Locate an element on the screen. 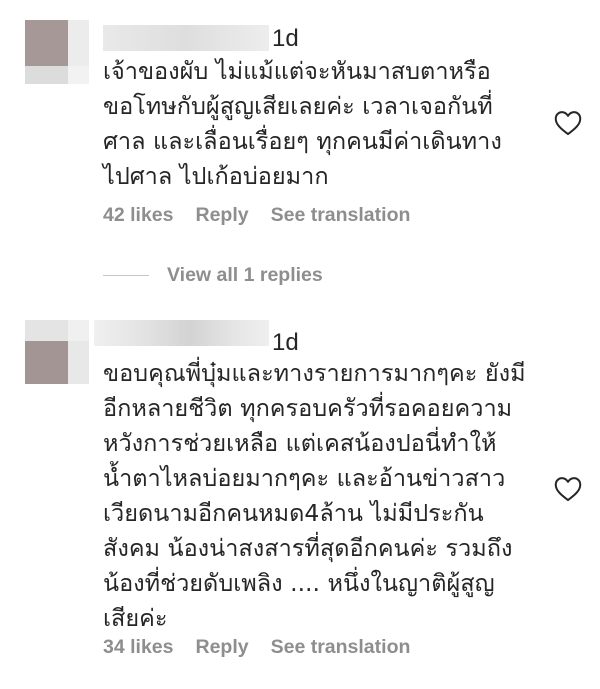 The image size is (600, 689). view-replies-row: View all 1 replies is located at coordinates (213, 275).